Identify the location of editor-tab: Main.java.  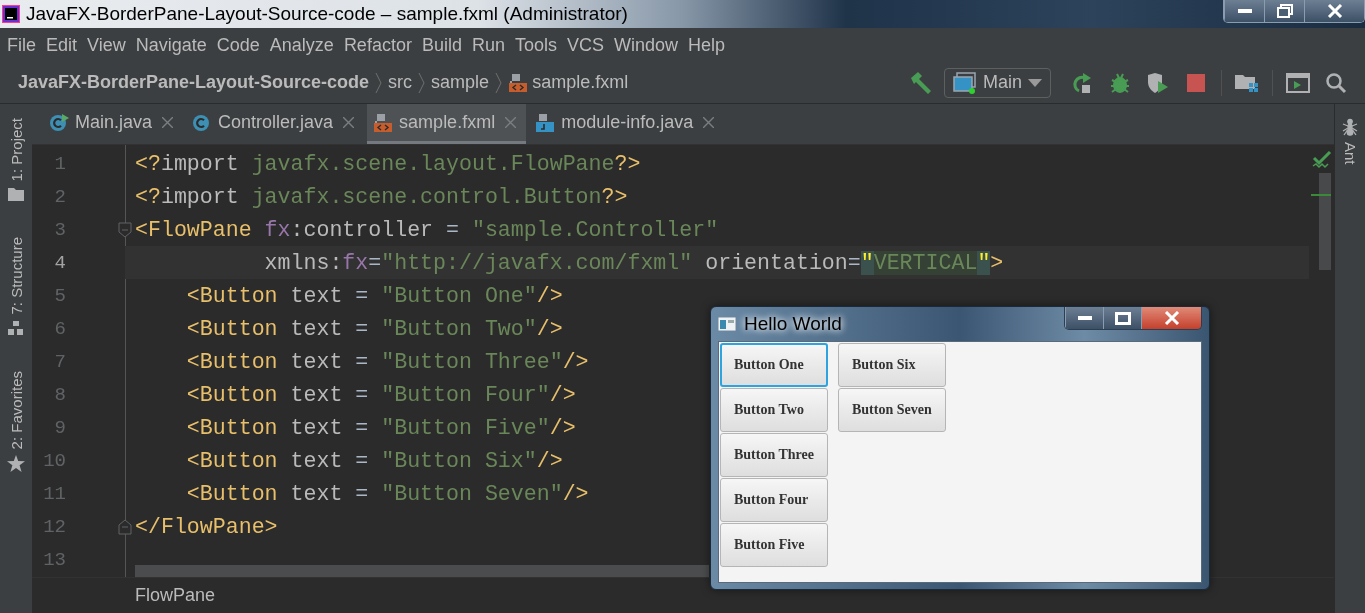
(113, 124).